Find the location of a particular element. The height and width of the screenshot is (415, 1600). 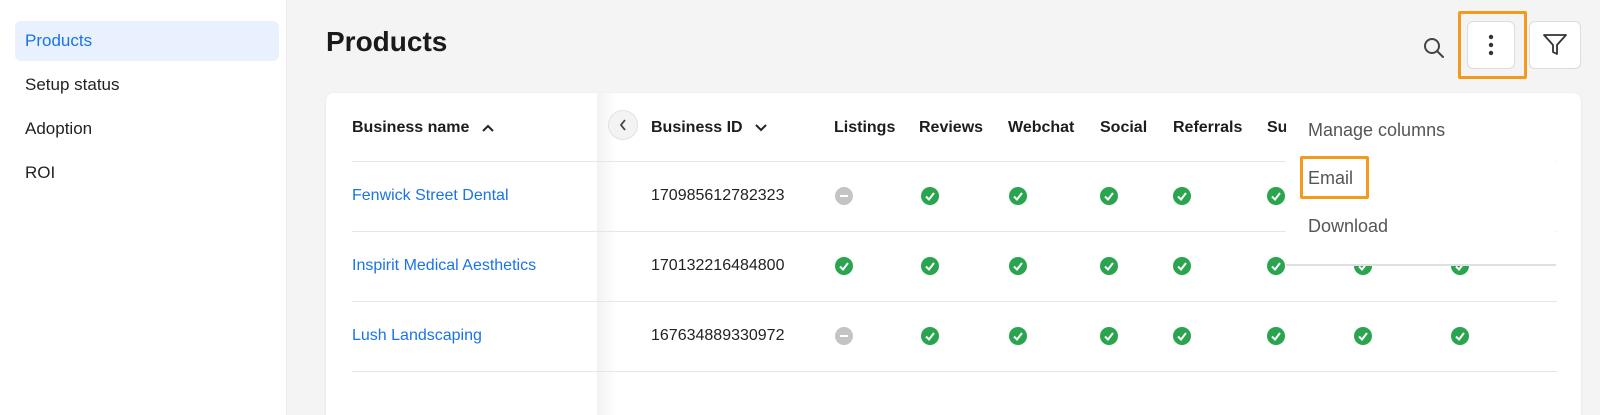

search-icon is located at coordinates (1434, 48).